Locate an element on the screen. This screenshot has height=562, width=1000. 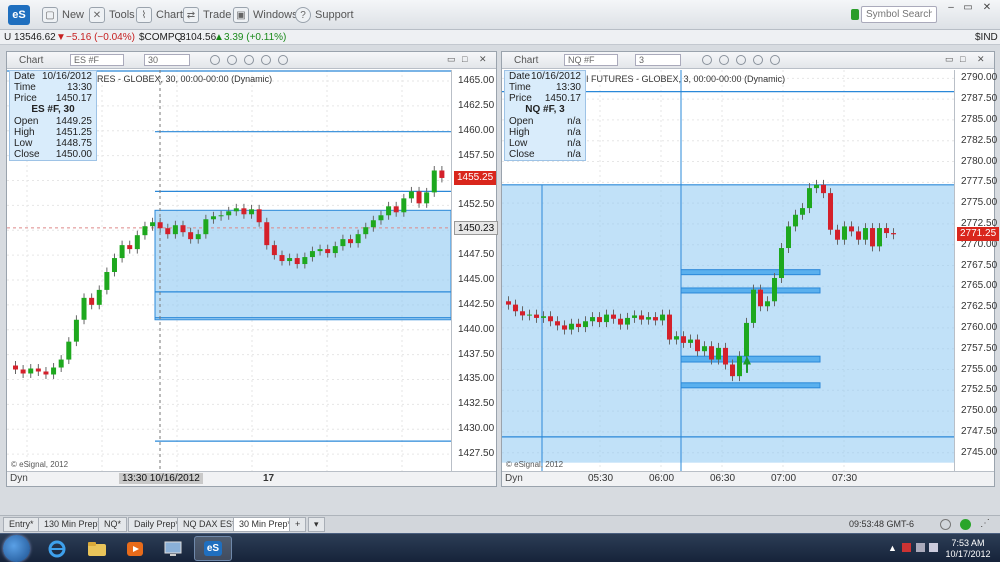
chart-button: ⌇ Chart is located at coordinates (159, 15).